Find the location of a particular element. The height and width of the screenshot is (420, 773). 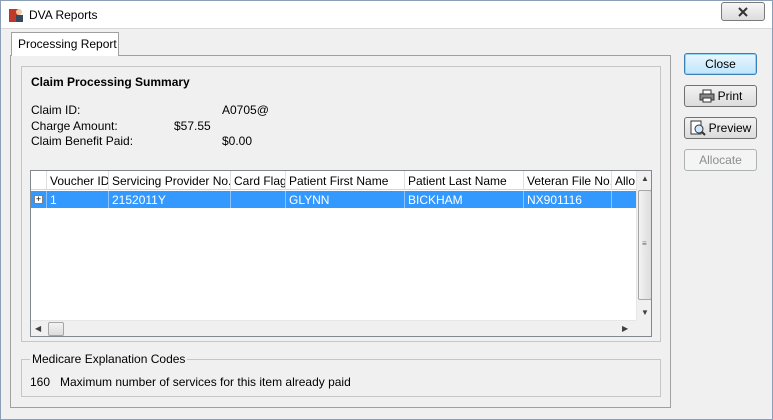

card-flag-cell is located at coordinates (258, 199).